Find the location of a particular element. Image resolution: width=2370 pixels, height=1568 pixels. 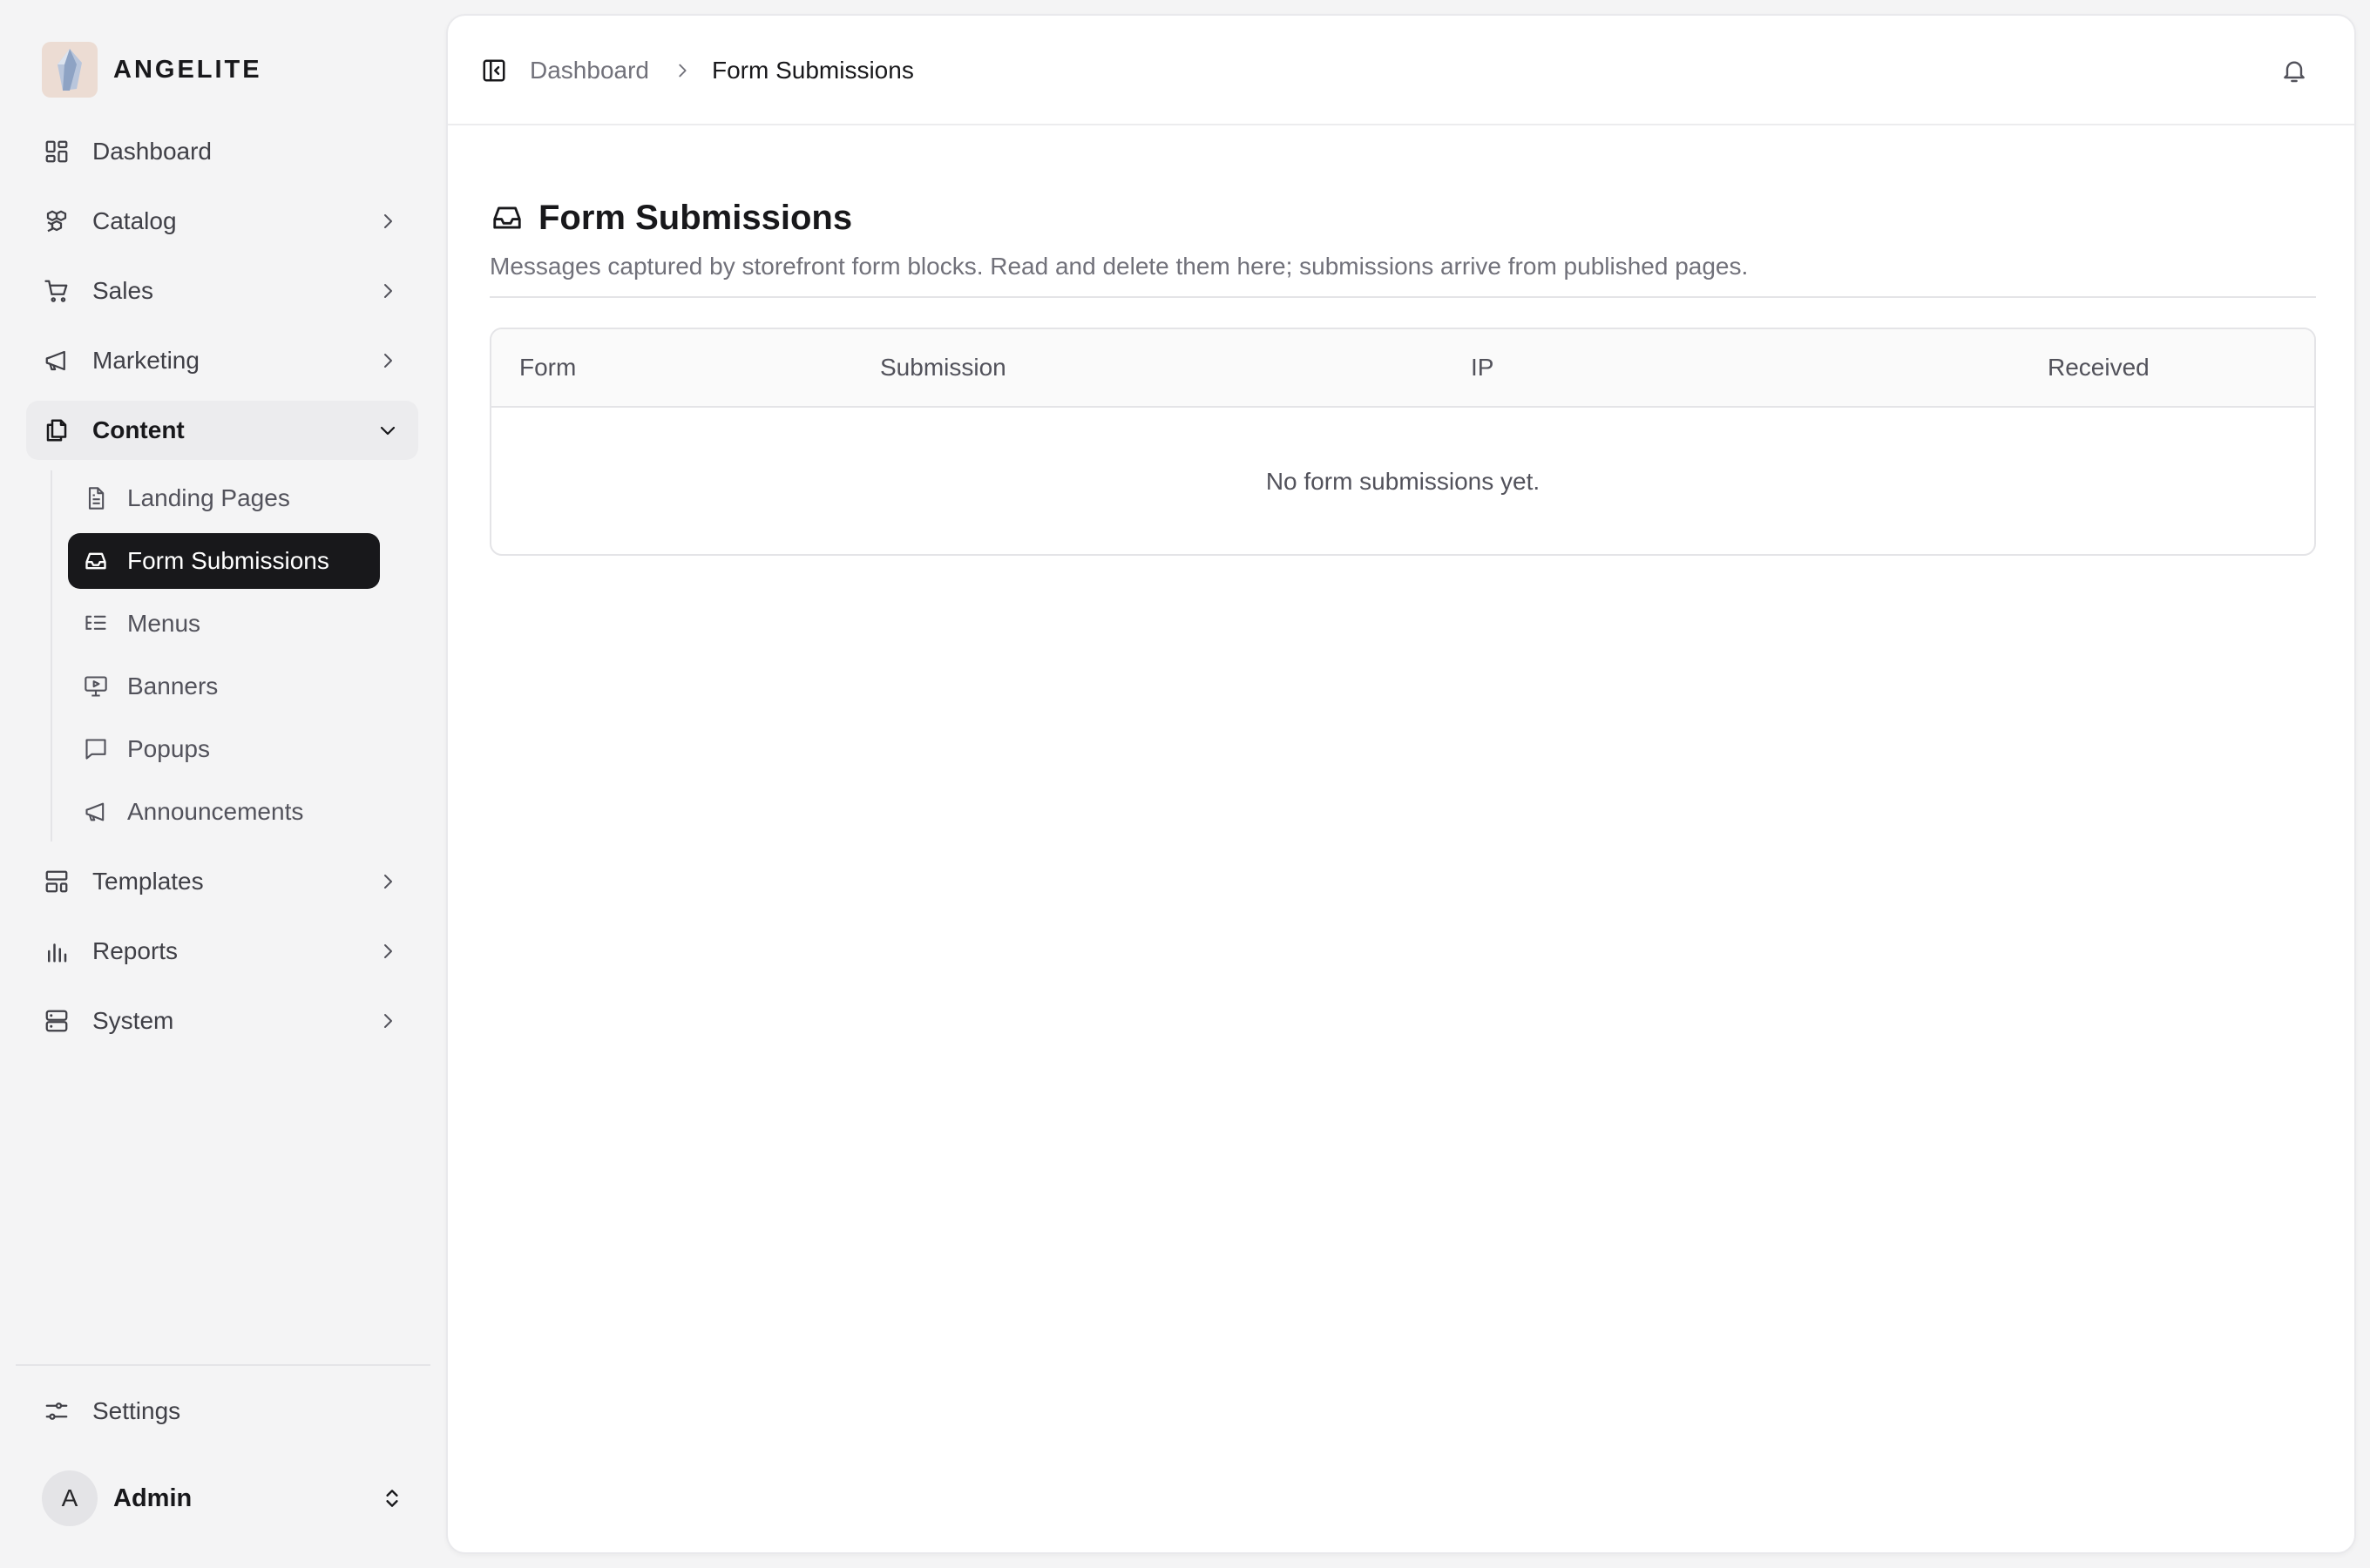

column-header-ip: IP is located at coordinates (1482, 368).